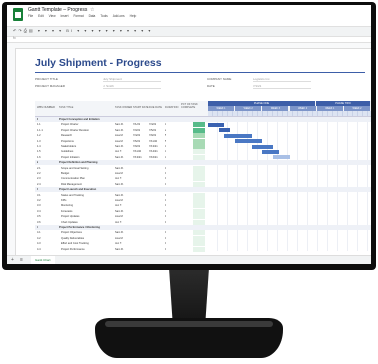 The image size is (378, 364). I want to click on menu-item-format: Format, so click(78, 16).